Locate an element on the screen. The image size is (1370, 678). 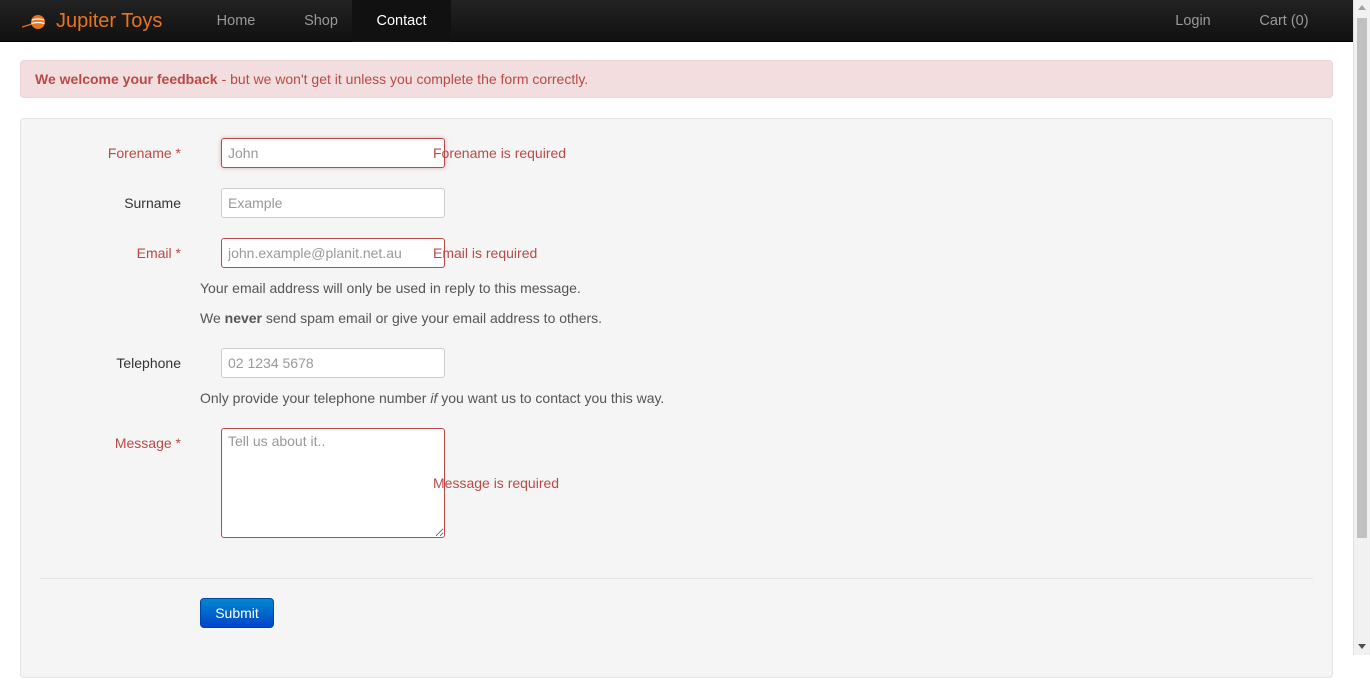
form-divider is located at coordinates (676, 578).